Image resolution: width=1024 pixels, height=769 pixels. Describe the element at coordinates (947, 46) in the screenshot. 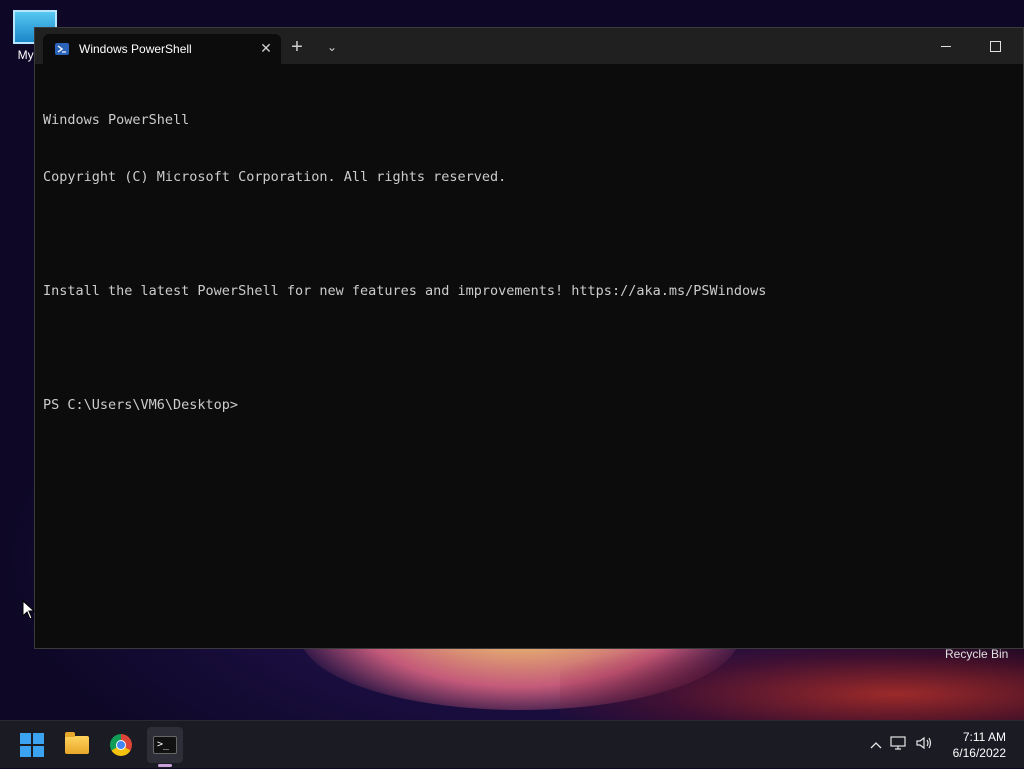

I see `minimize-button` at that location.